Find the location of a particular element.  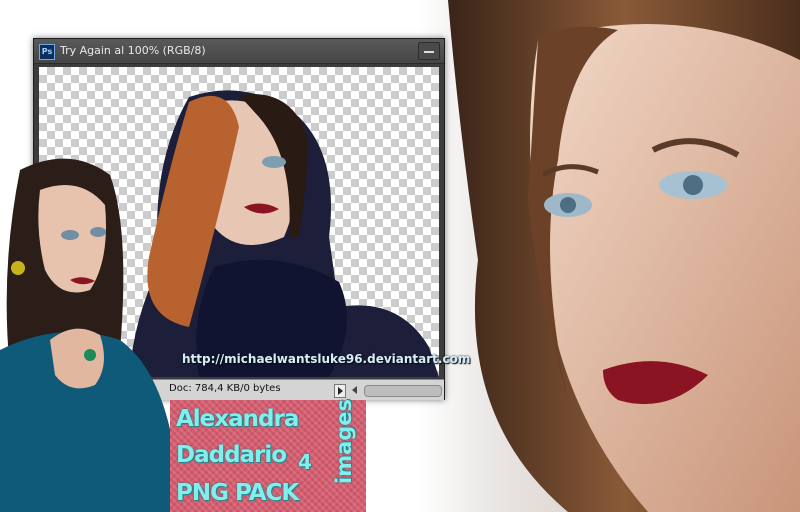

banner-last-name: Daddario is located at coordinates (231, 455).